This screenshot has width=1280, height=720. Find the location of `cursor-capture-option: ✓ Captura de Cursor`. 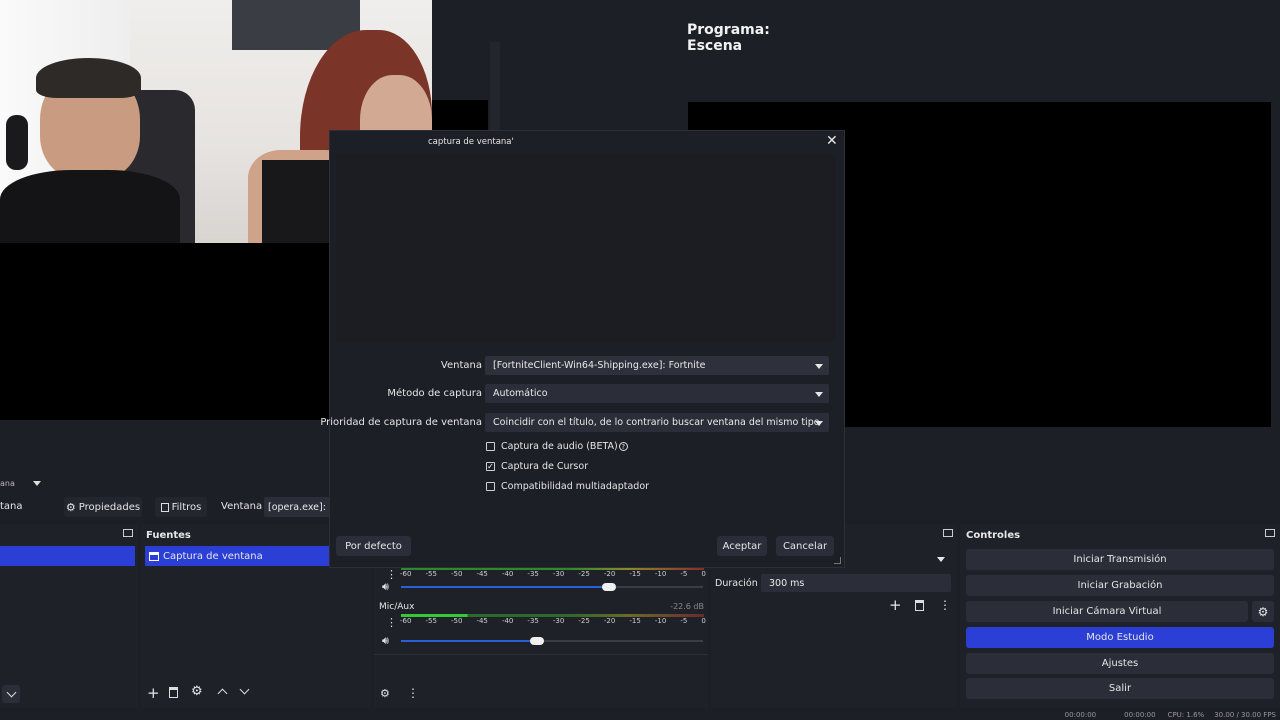

cursor-capture-option: ✓ Captura de Cursor is located at coordinates (537, 466).